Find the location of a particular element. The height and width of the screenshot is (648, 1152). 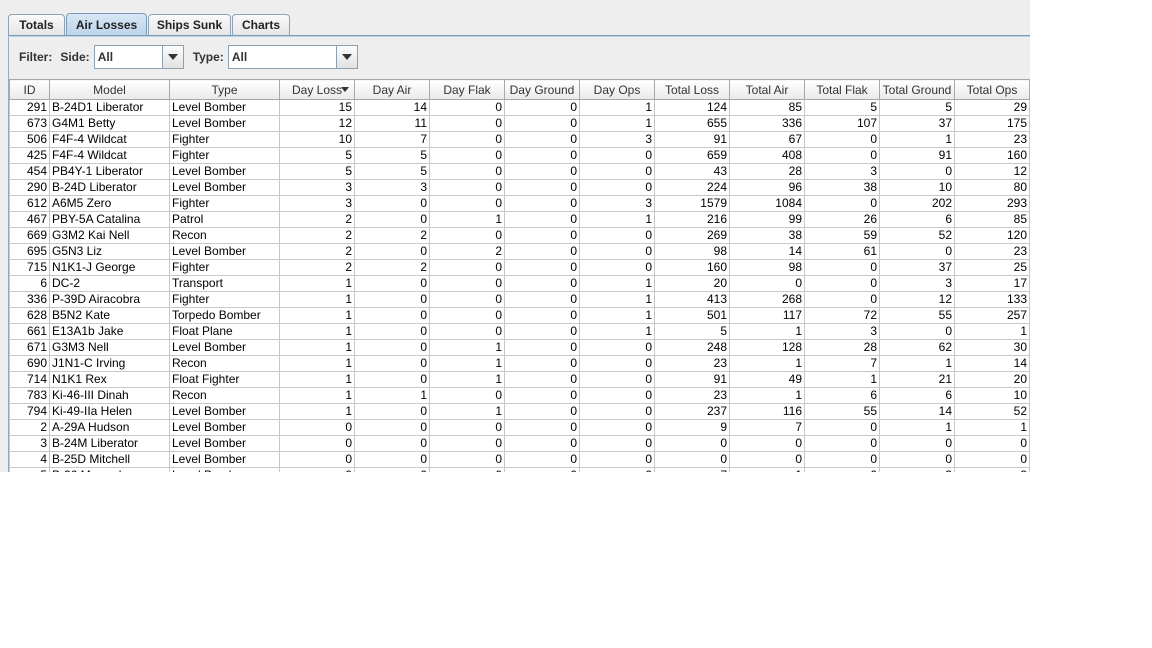

table-cell: 248 is located at coordinates (692, 347).